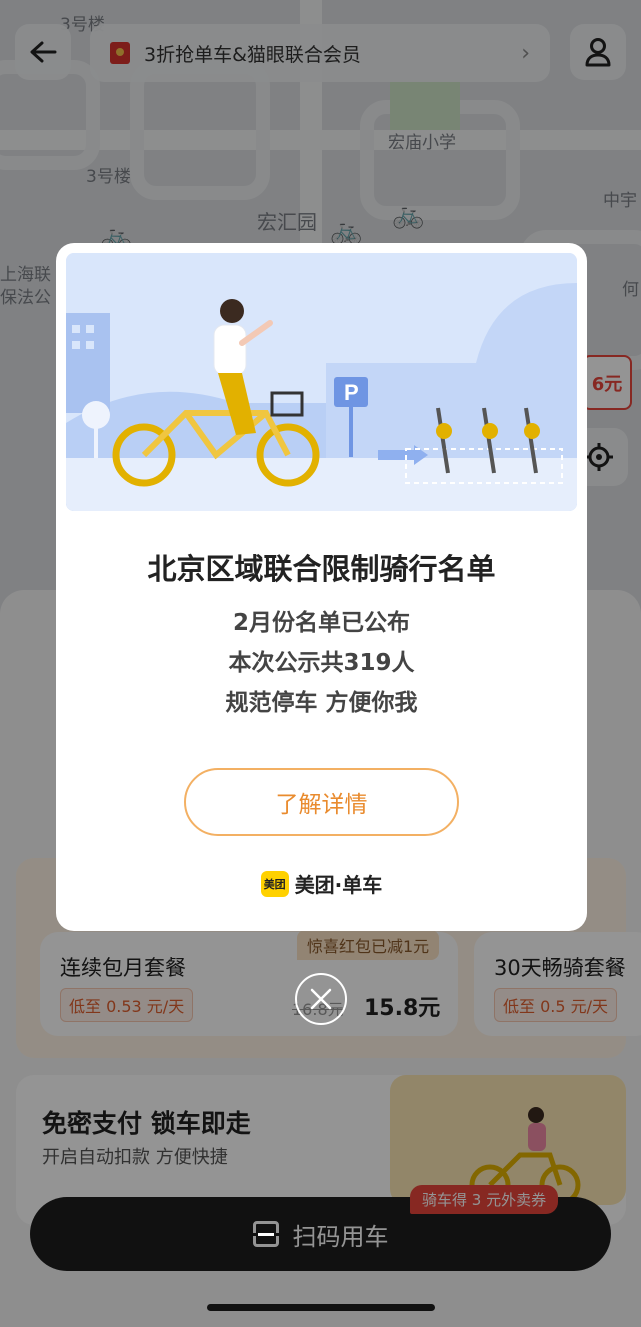 This screenshot has height=1327, width=641. What do you see at coordinates (321, 663) in the screenshot?
I see `modal-line: 本次公示共319人` at bounding box center [321, 663].